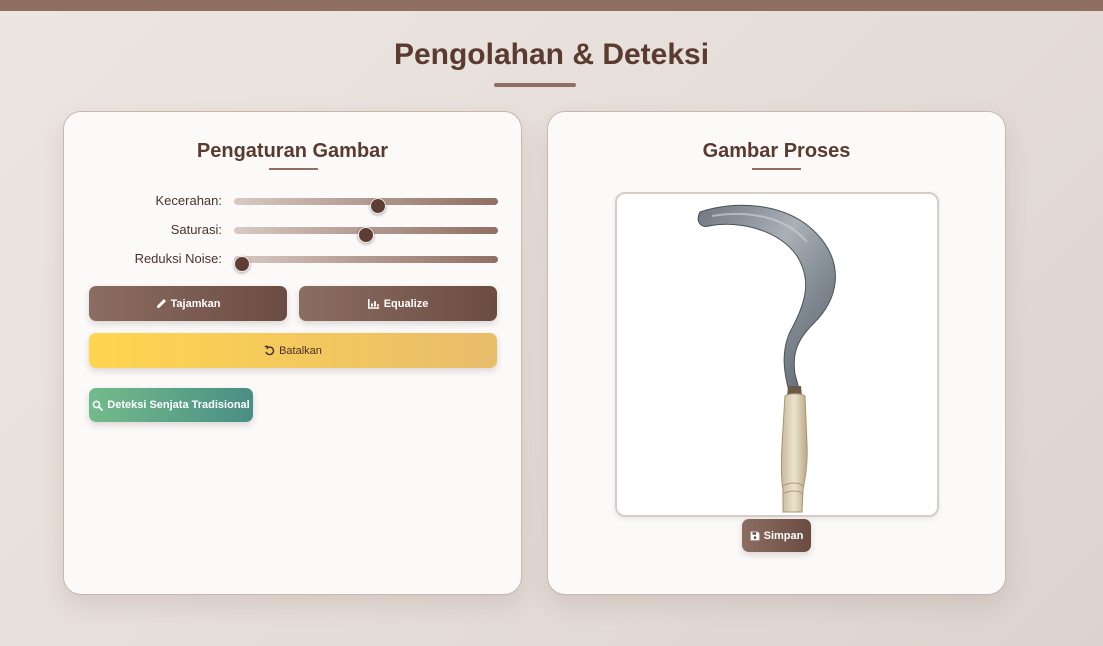  Describe the element at coordinates (366, 264) in the screenshot. I see `noise-reduction-slider` at that location.